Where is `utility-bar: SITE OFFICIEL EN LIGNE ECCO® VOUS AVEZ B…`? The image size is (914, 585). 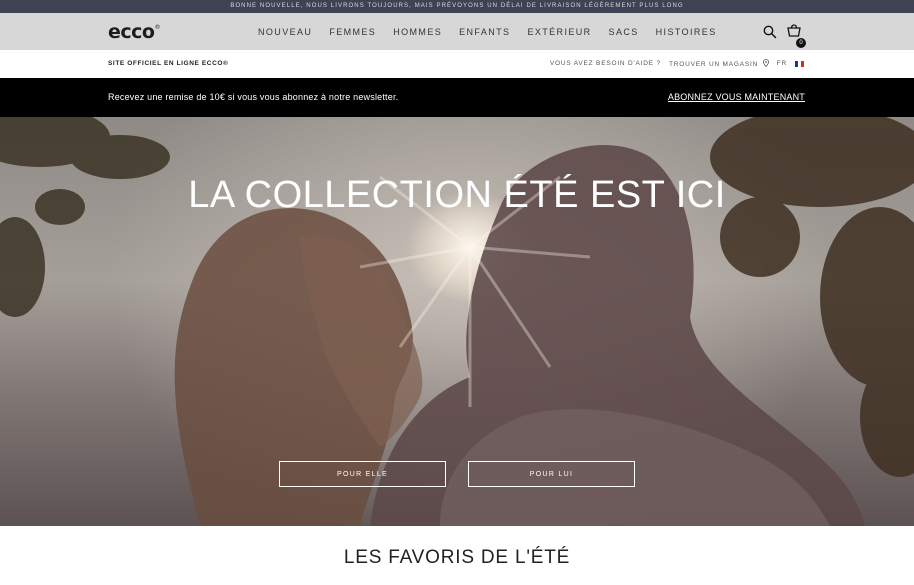 utility-bar: SITE OFFICIEL EN LIGNE ECCO® VOUS AVEZ B… is located at coordinates (457, 64).